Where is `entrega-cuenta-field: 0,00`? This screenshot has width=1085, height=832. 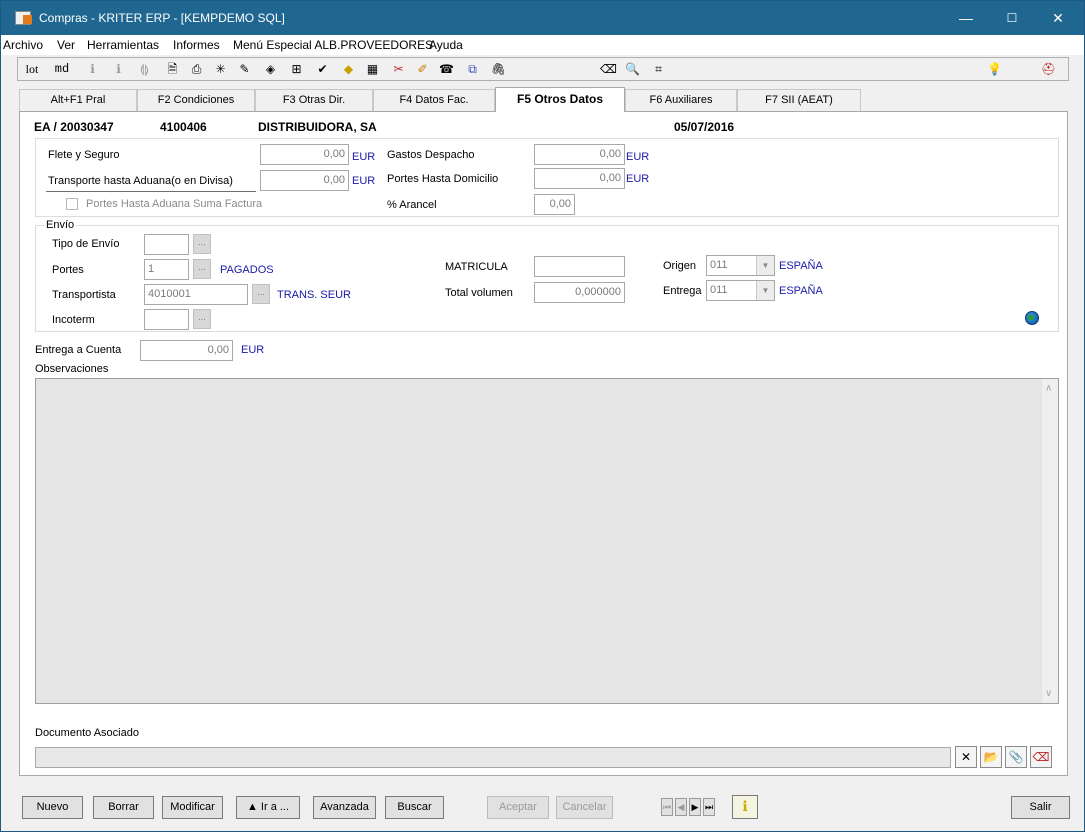 entrega-cuenta-field: 0,00 is located at coordinates (186, 350).